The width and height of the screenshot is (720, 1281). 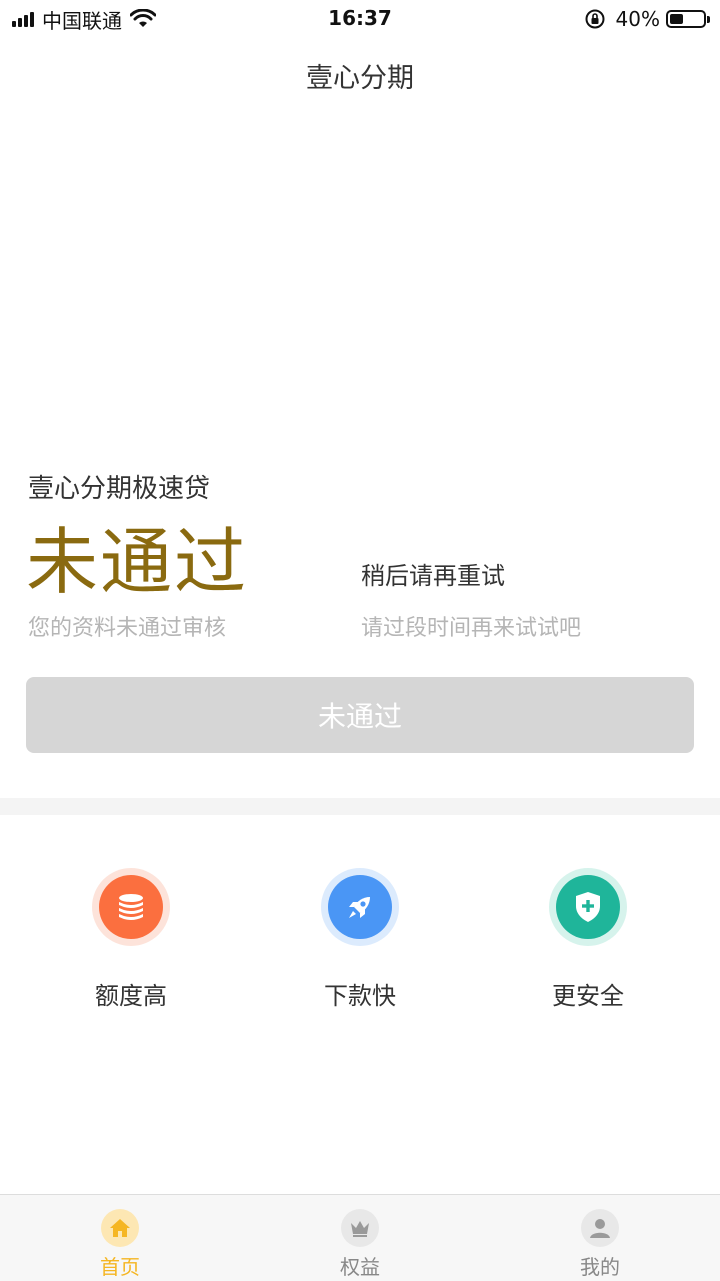 What do you see at coordinates (131, 907) in the screenshot?
I see `database-coins-icon` at bounding box center [131, 907].